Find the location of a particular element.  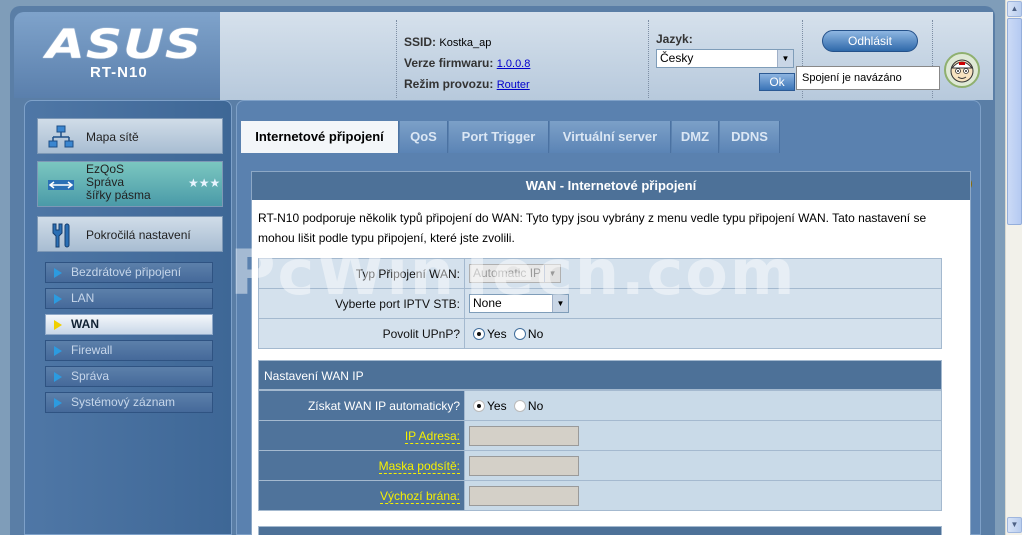

upnp-no-radio is located at coordinates (519, 333).